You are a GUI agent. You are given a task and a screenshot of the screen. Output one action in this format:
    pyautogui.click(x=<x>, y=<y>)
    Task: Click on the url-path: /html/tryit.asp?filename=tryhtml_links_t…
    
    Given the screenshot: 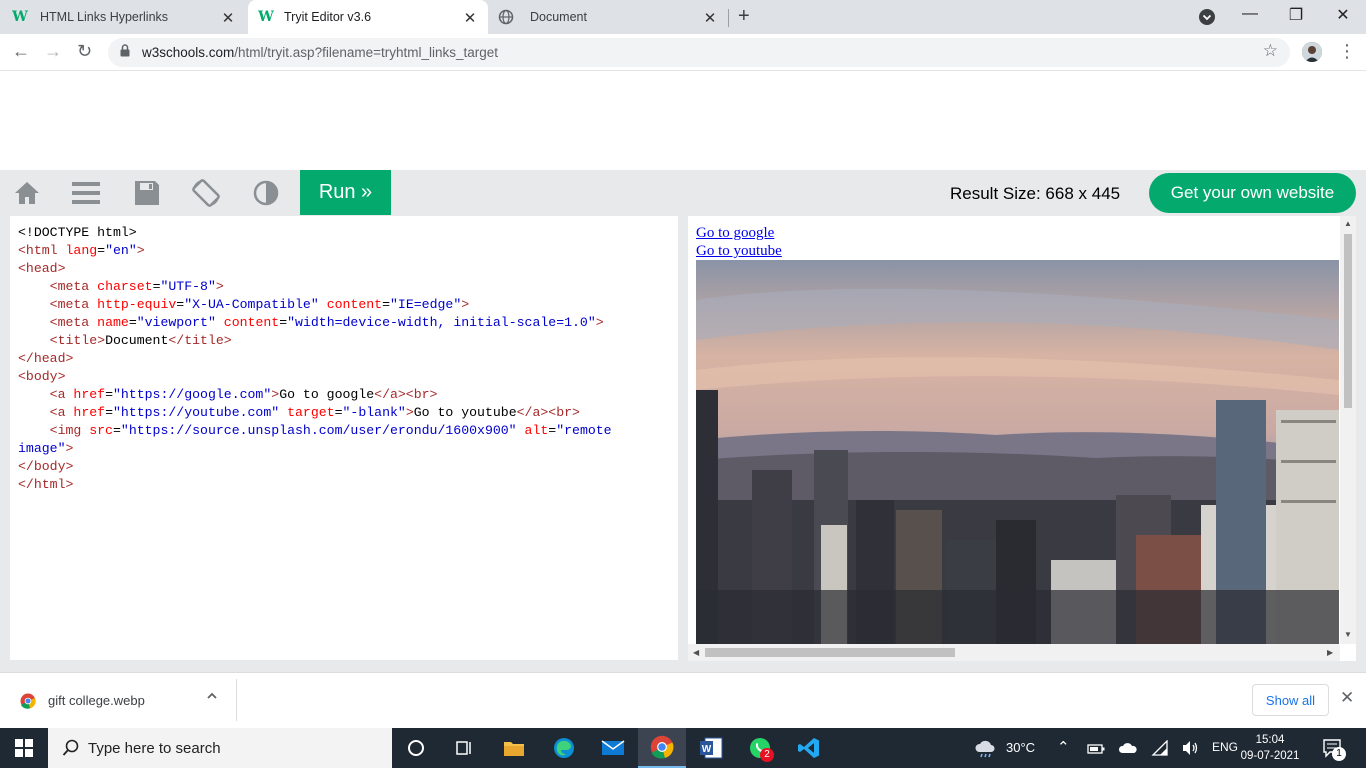 What is the action you would take?
    pyautogui.click(x=366, y=52)
    